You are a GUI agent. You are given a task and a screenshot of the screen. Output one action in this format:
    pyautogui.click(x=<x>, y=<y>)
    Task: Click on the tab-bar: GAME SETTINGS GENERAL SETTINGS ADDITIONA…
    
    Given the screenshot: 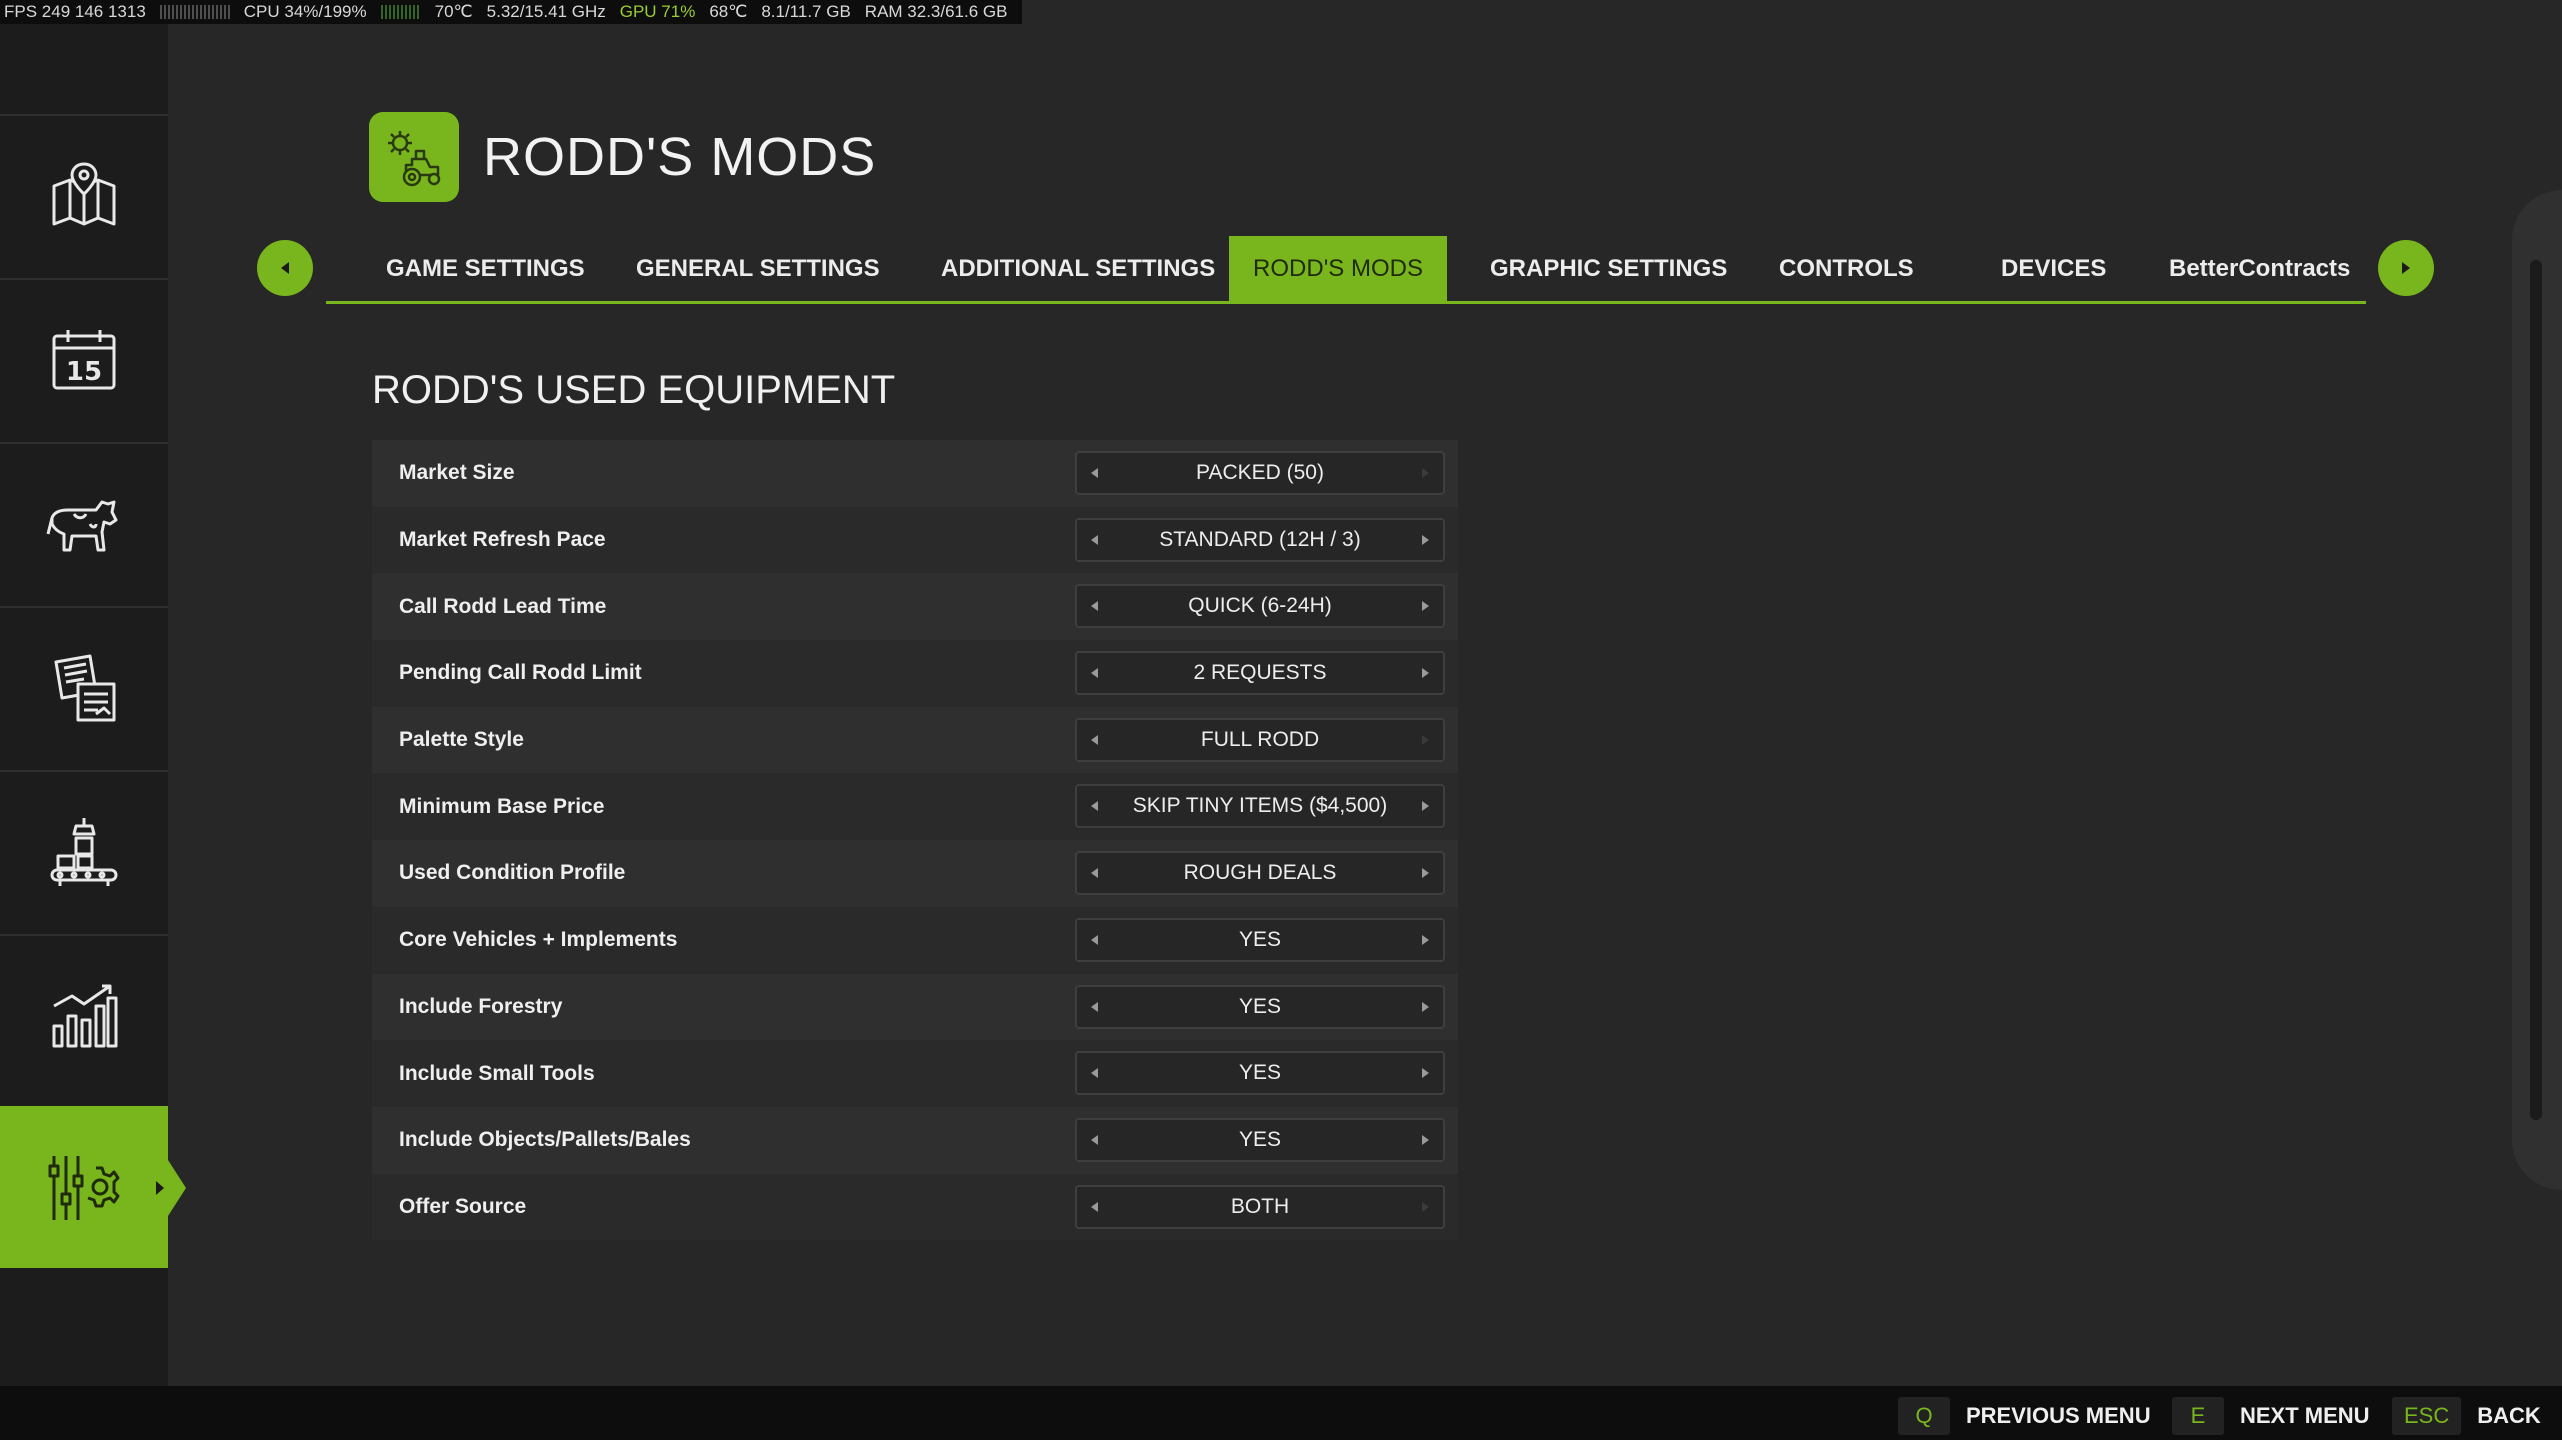 What is the action you would take?
    pyautogui.click(x=1346, y=270)
    